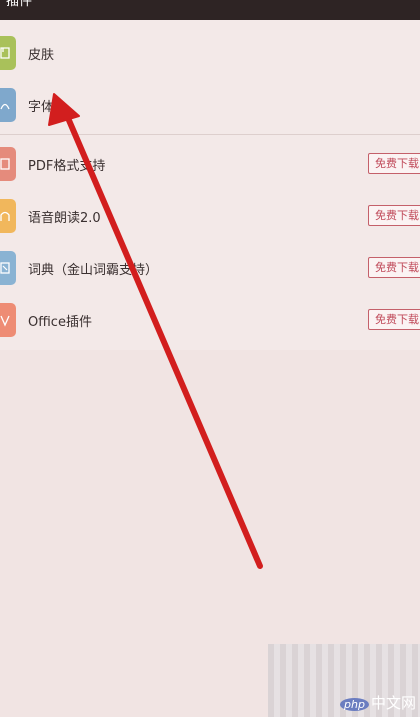  What do you see at coordinates (393, 703) in the screenshot?
I see `watermark-text: 中文网` at bounding box center [393, 703].